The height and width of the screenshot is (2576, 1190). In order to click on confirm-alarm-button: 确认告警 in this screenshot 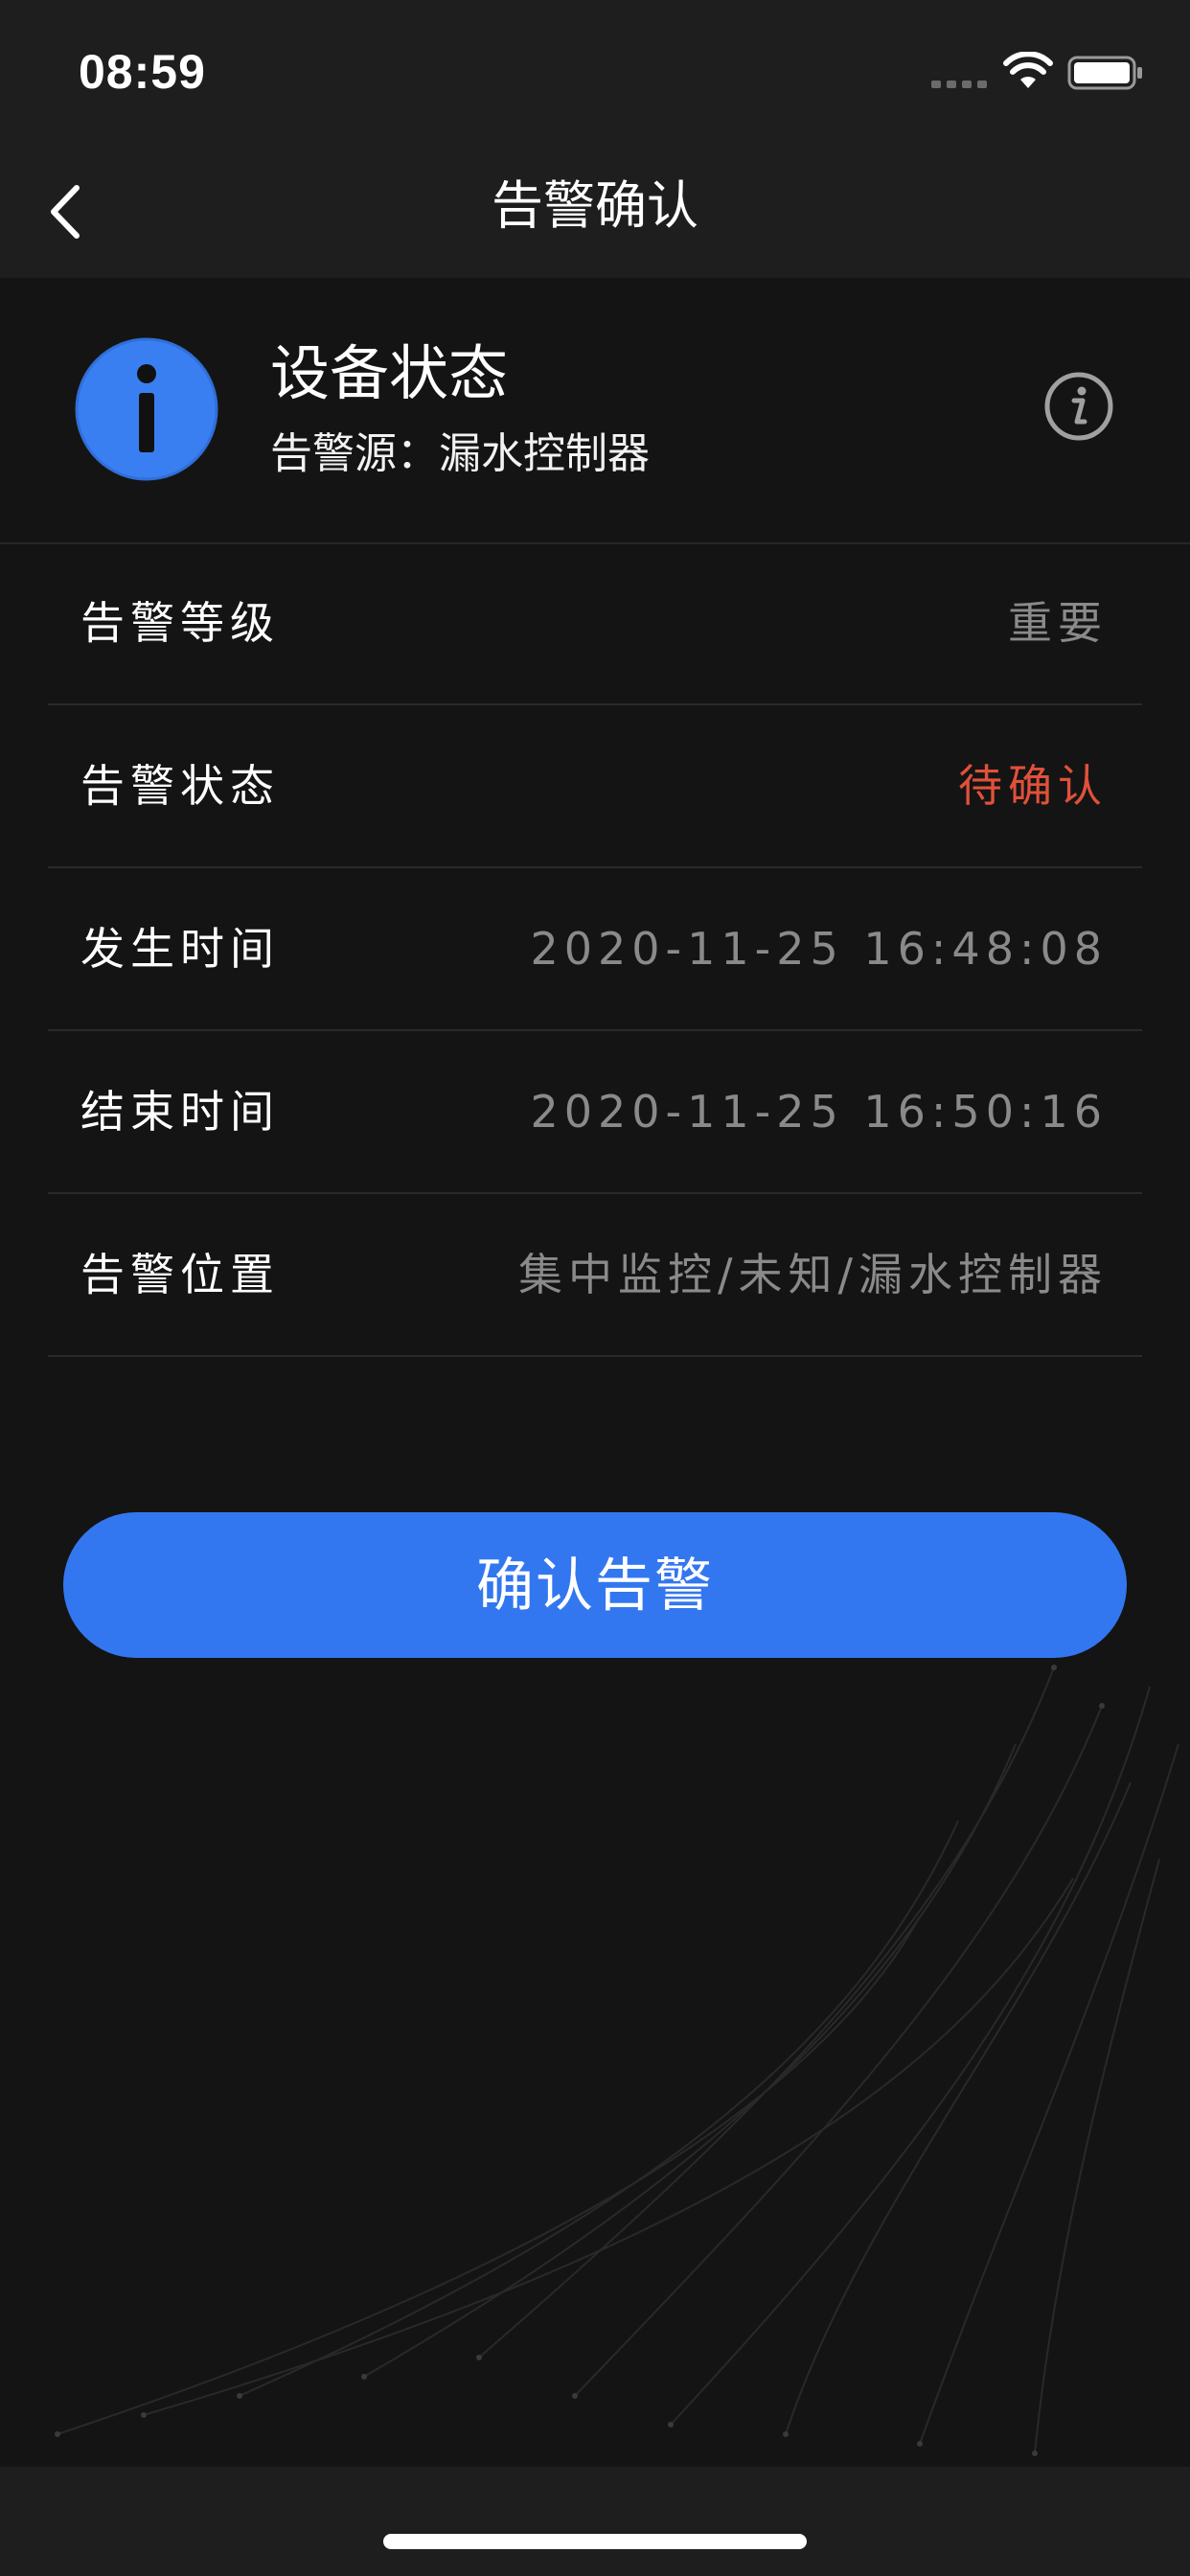, I will do `click(595, 1585)`.